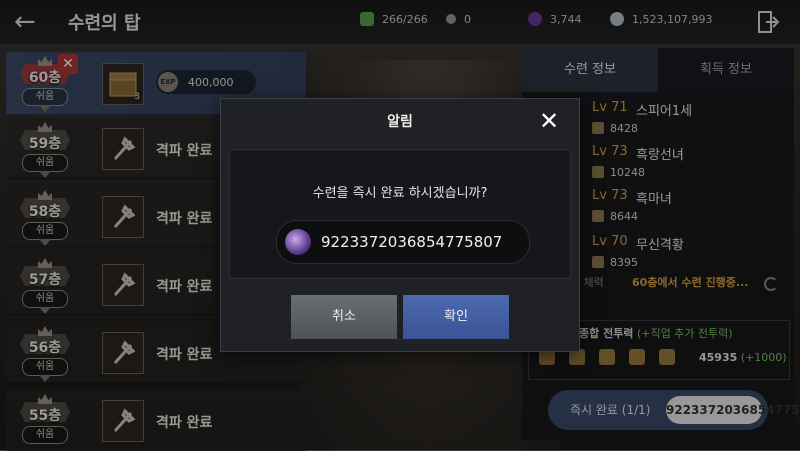  What do you see at coordinates (412, 242) in the screenshot?
I see `cost-value: 9223372036854775807` at bounding box center [412, 242].